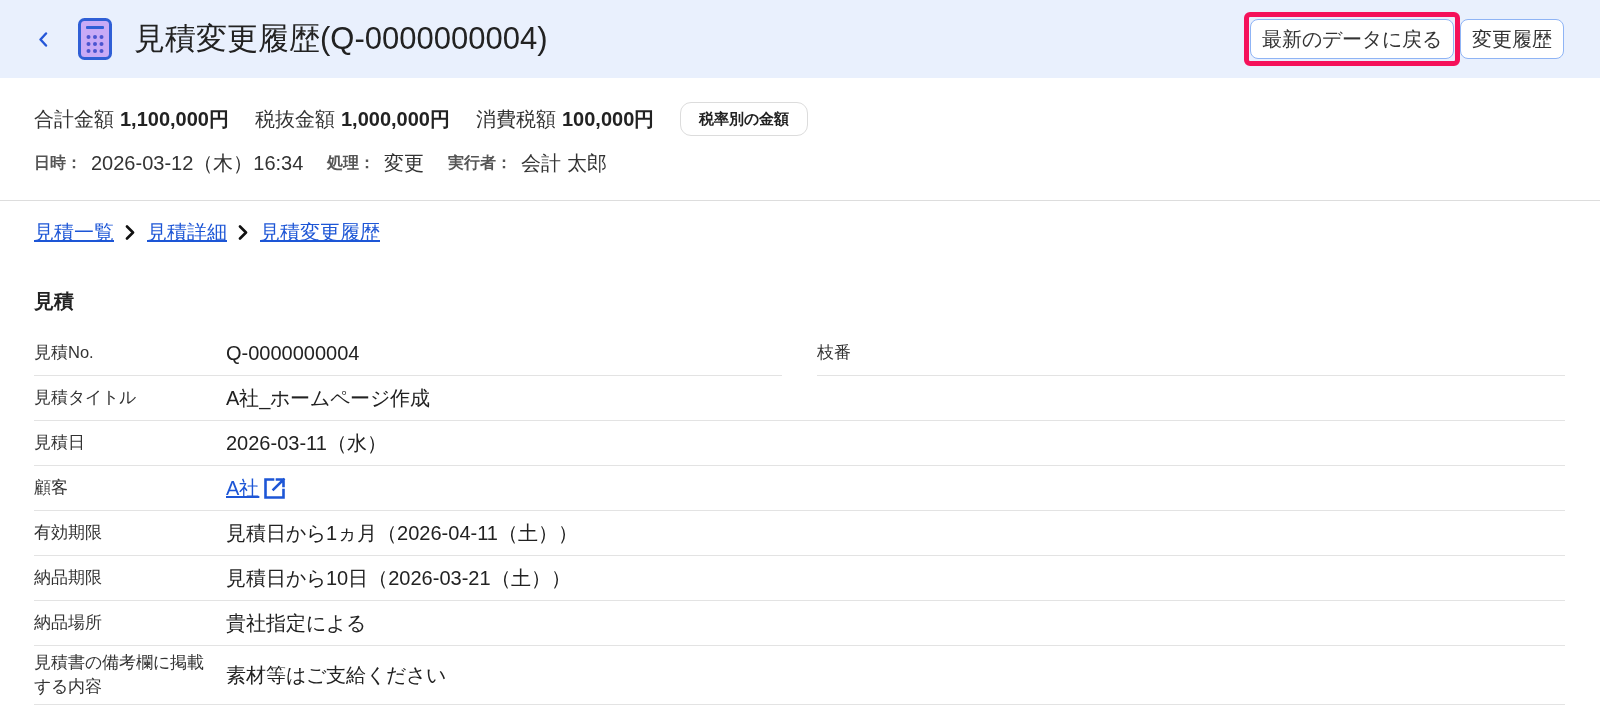 The height and width of the screenshot is (714, 1600). I want to click on field-value: 貴社指定による, so click(296, 623).